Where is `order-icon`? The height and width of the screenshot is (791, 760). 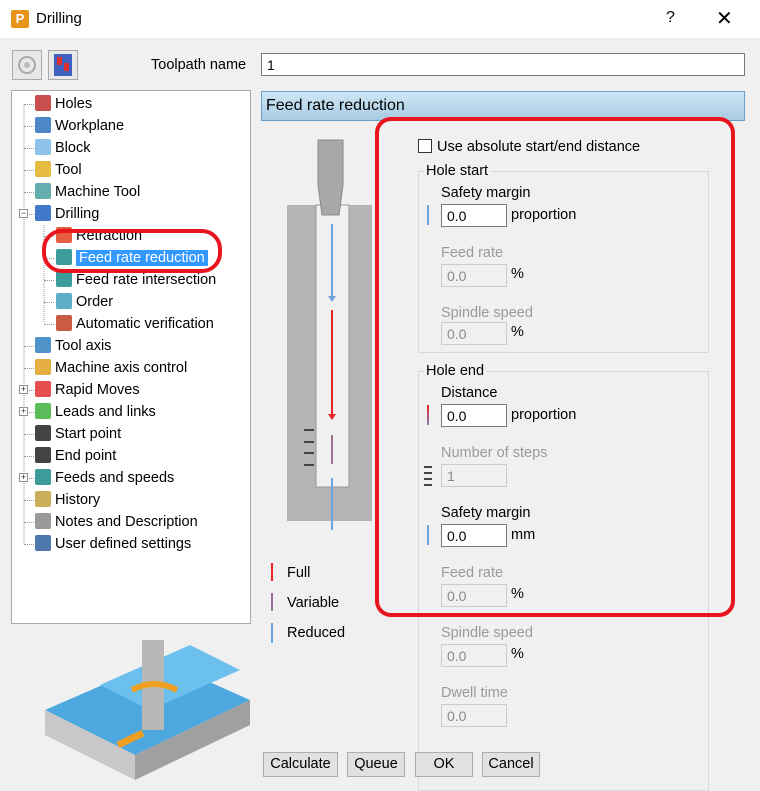
order-icon is located at coordinates (64, 301).